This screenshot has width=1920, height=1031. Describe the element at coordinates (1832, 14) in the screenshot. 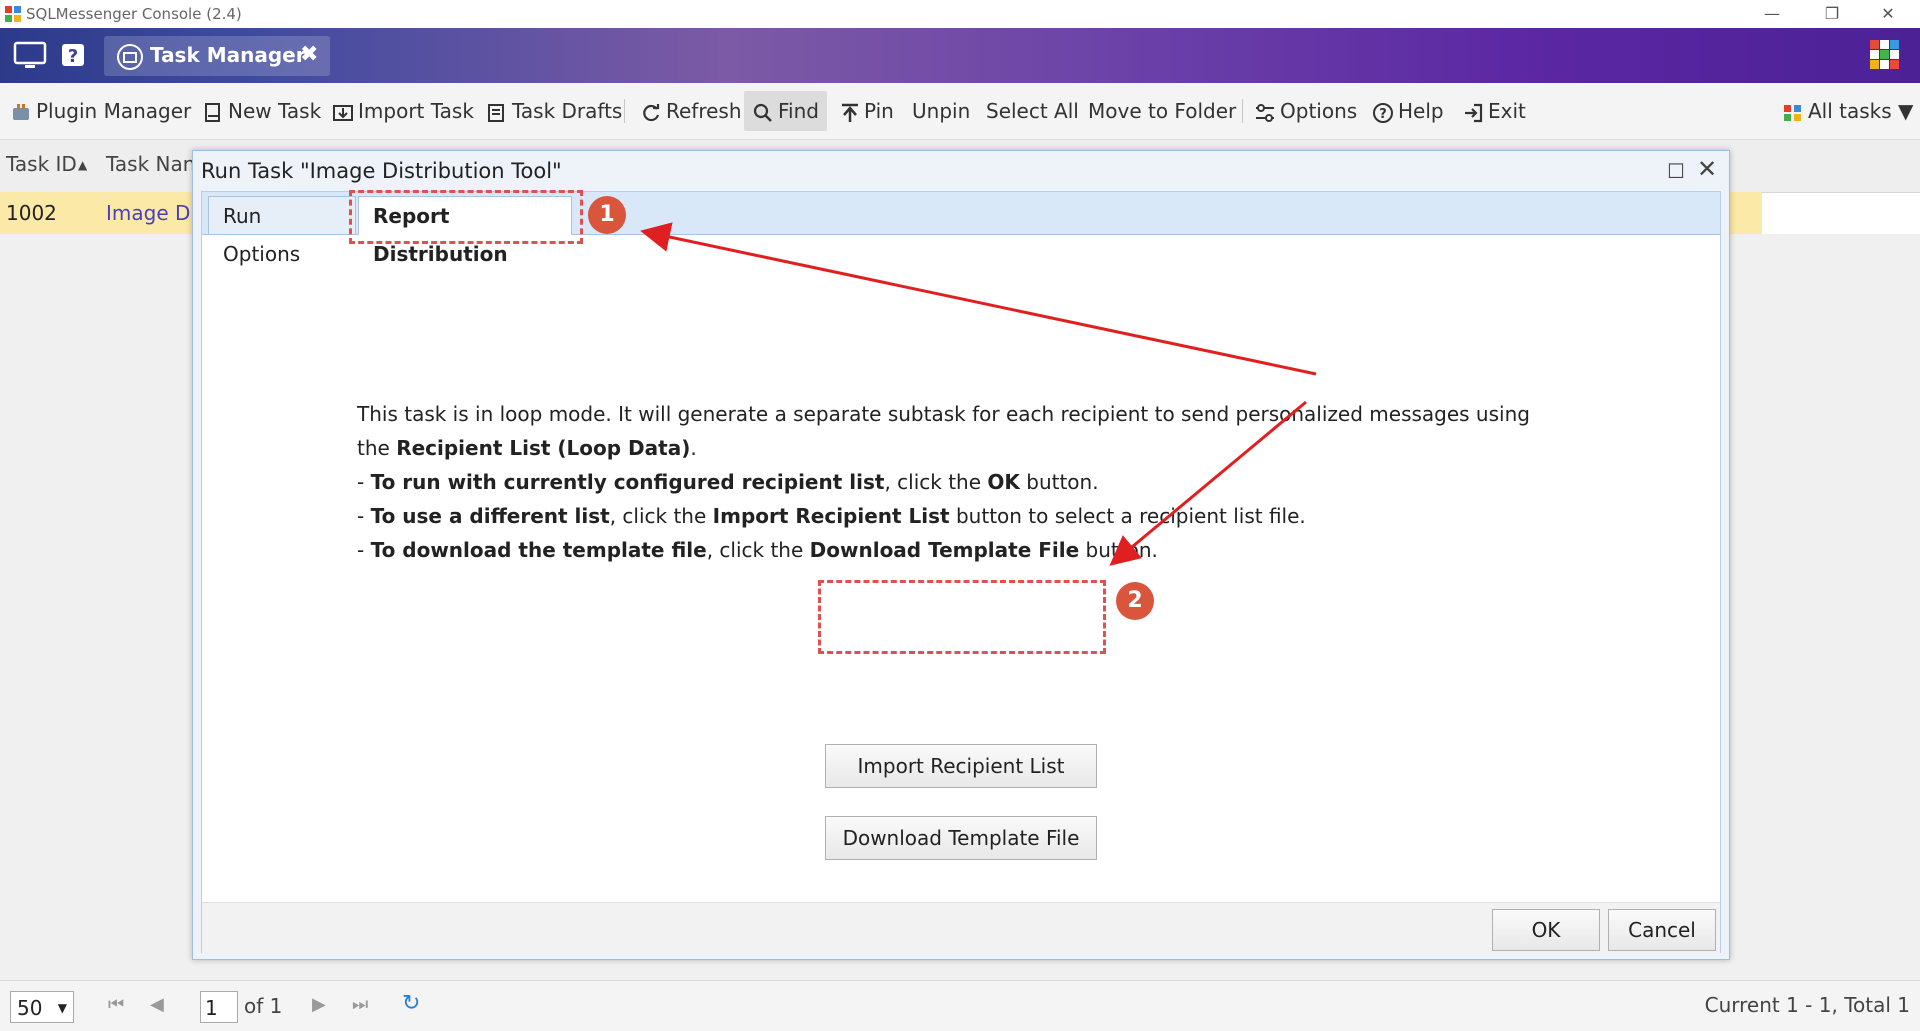

I see `restore-button: ❐` at that location.